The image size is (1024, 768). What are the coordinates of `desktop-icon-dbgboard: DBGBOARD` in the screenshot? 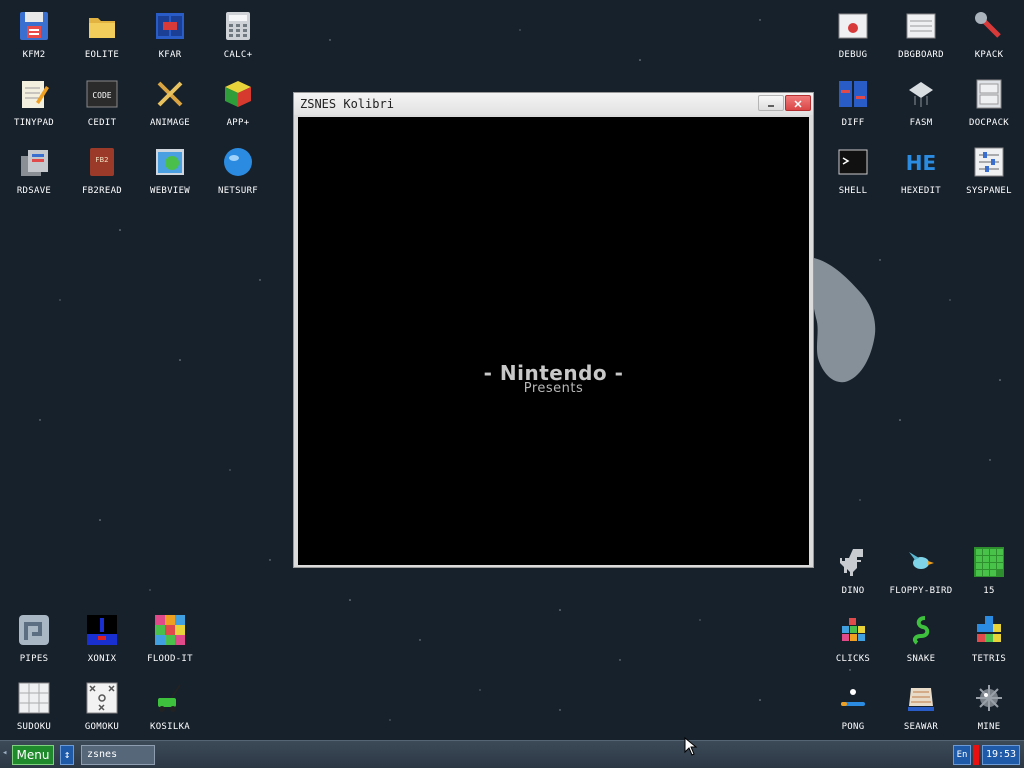 It's located at (921, 35).